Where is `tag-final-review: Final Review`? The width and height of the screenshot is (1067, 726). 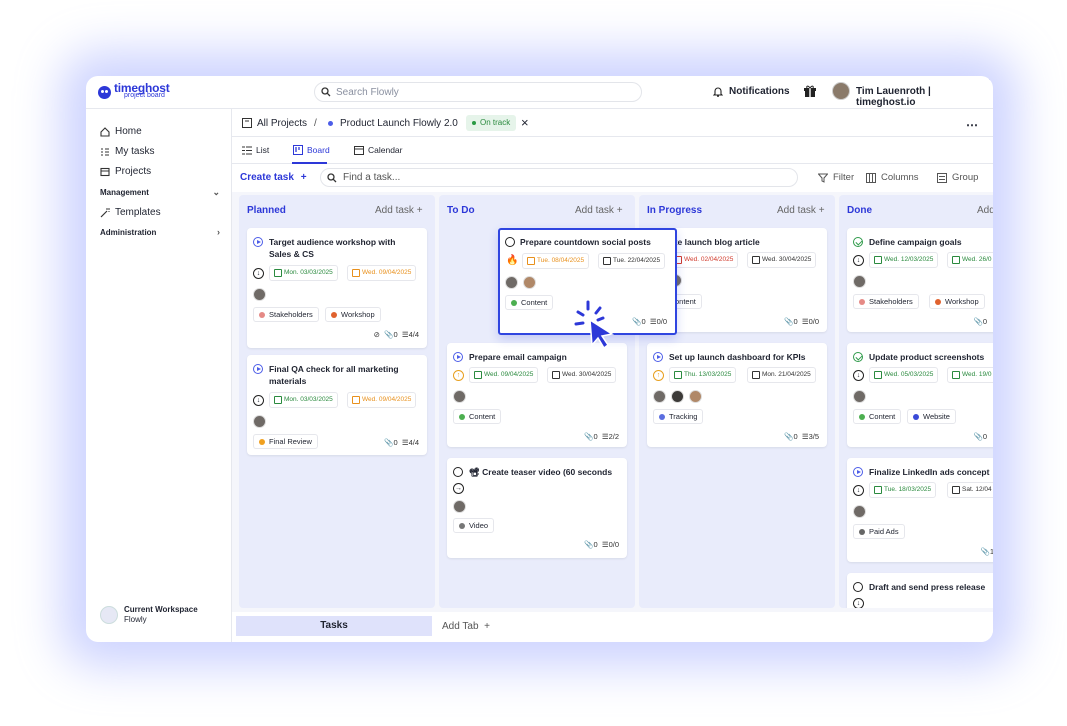
tag-final-review: Final Review is located at coordinates (285, 441).